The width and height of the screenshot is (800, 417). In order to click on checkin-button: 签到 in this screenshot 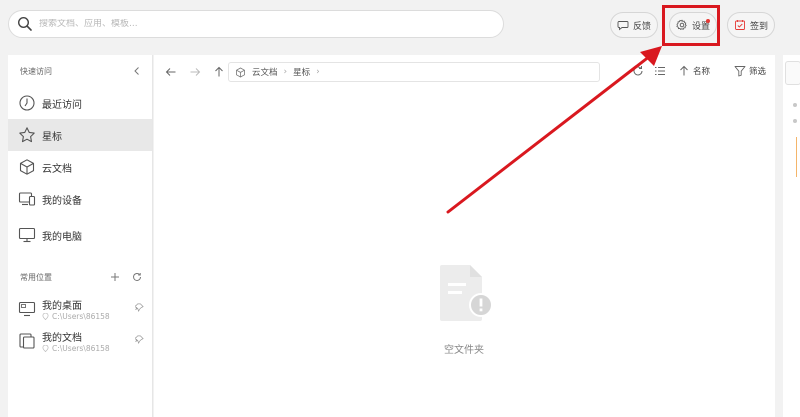, I will do `click(751, 25)`.